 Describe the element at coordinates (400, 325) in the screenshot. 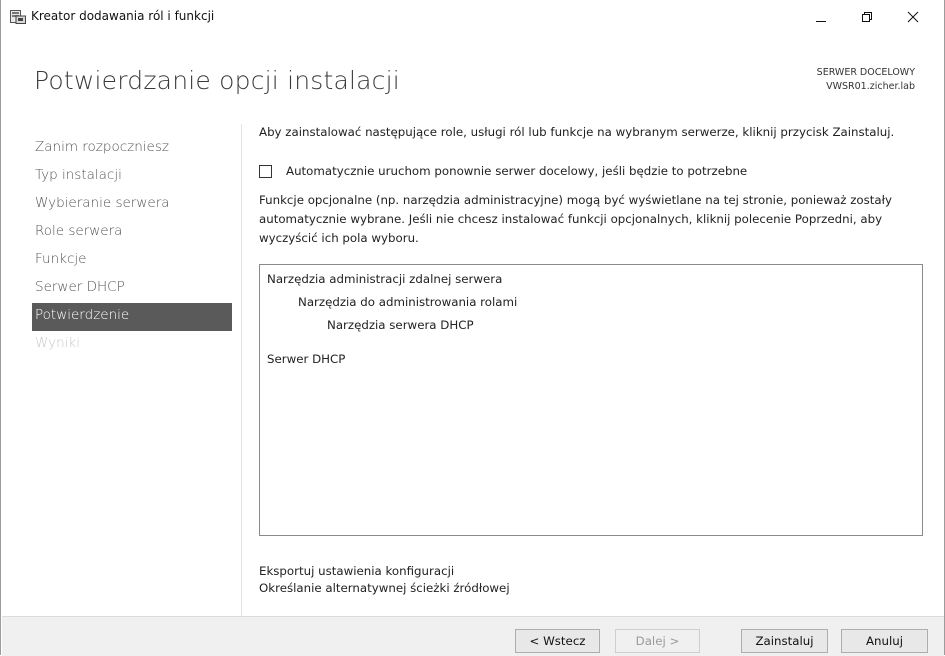

I see `list-item: Narzędzia serwera DHCP` at that location.